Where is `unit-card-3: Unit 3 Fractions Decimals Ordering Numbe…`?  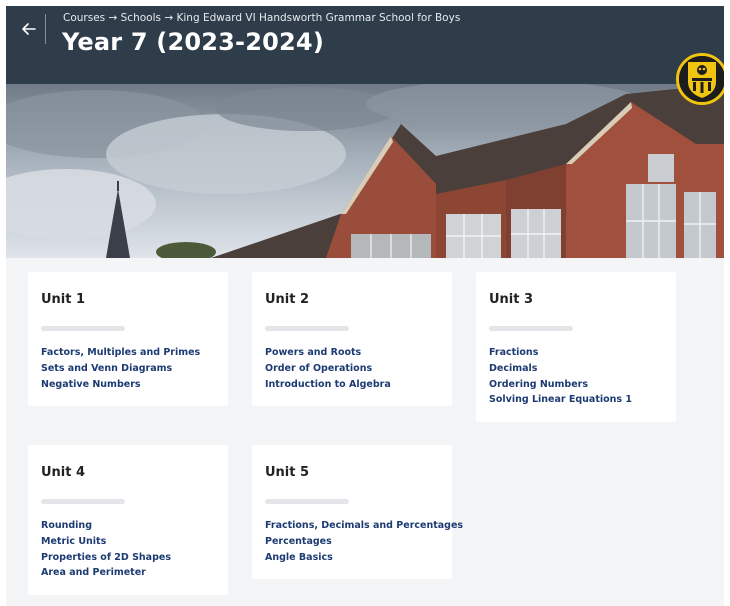 unit-card-3: Unit 3 Fractions Decimals Ordering Numbe… is located at coordinates (576, 347).